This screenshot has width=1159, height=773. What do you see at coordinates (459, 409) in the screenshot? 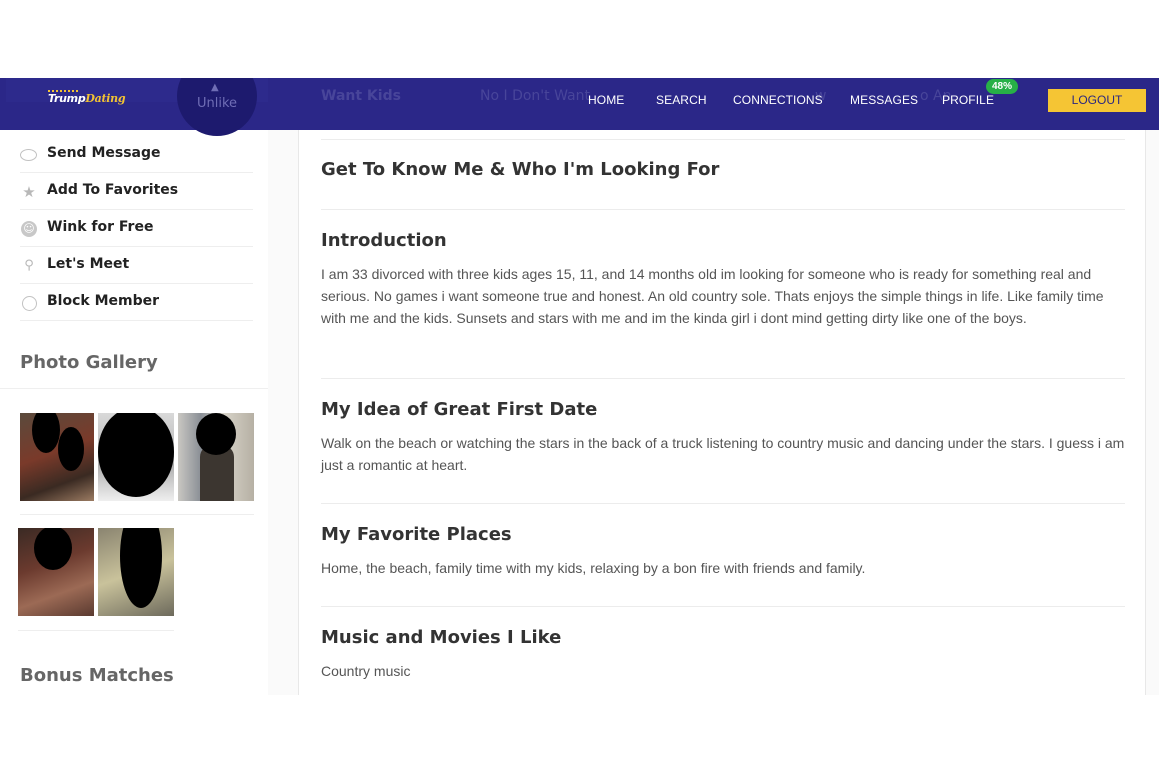
I see `first-date-heading: My Idea of Great First Date` at bounding box center [459, 409].